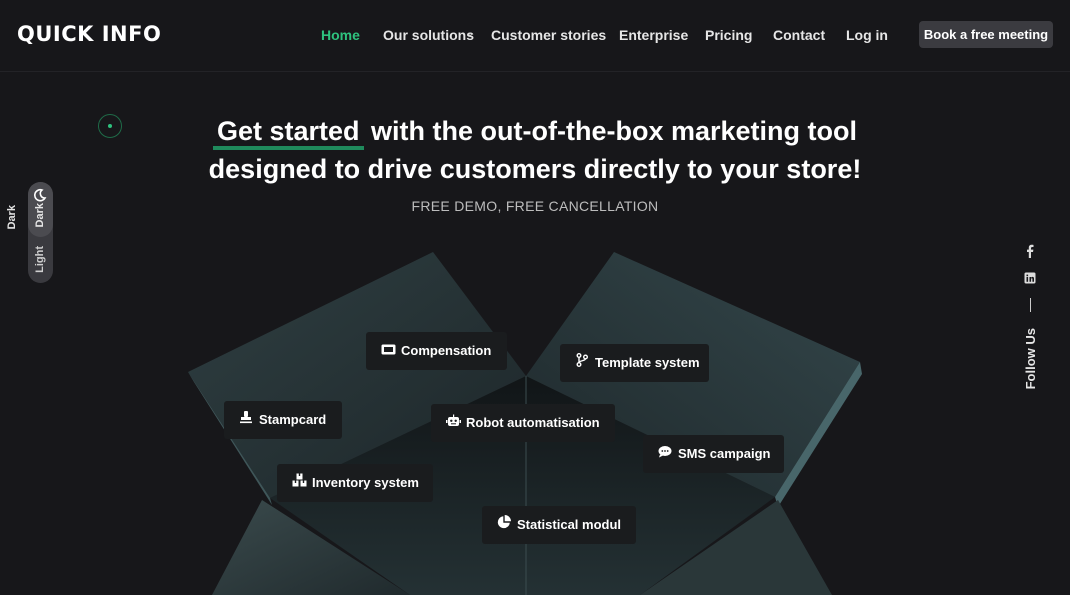 This screenshot has width=1070, height=595. Describe the element at coordinates (548, 35) in the screenshot. I see `nav-customer-stories: Customer stories` at that location.